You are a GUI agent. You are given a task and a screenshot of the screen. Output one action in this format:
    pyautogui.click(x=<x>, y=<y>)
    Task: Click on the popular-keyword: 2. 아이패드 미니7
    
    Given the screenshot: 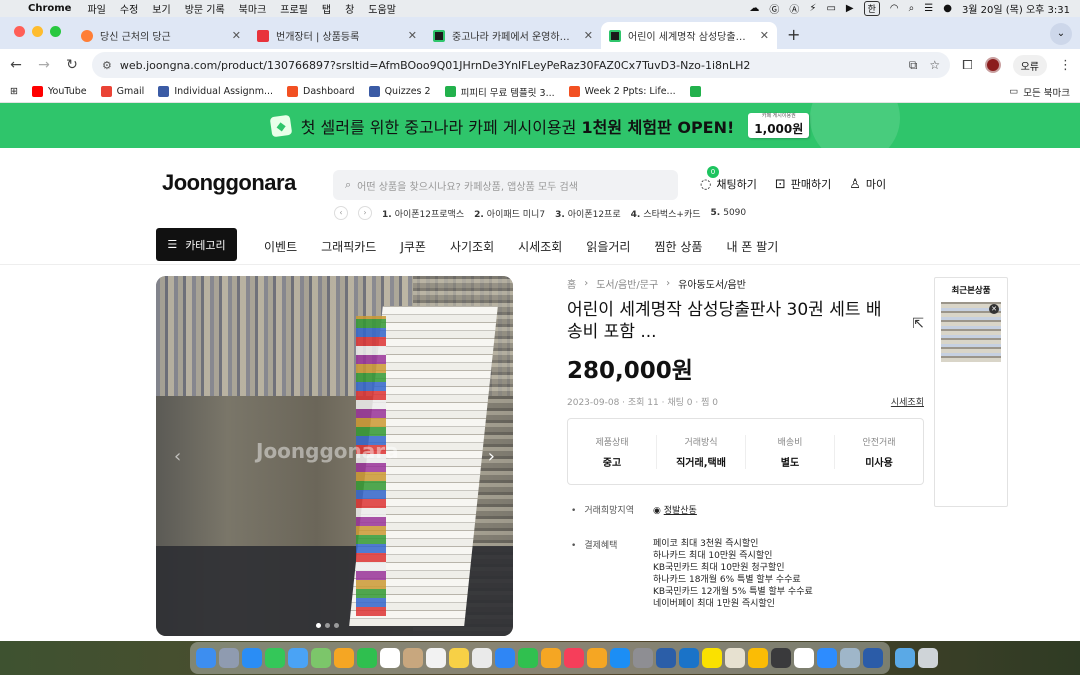 What is the action you would take?
    pyautogui.click(x=509, y=213)
    